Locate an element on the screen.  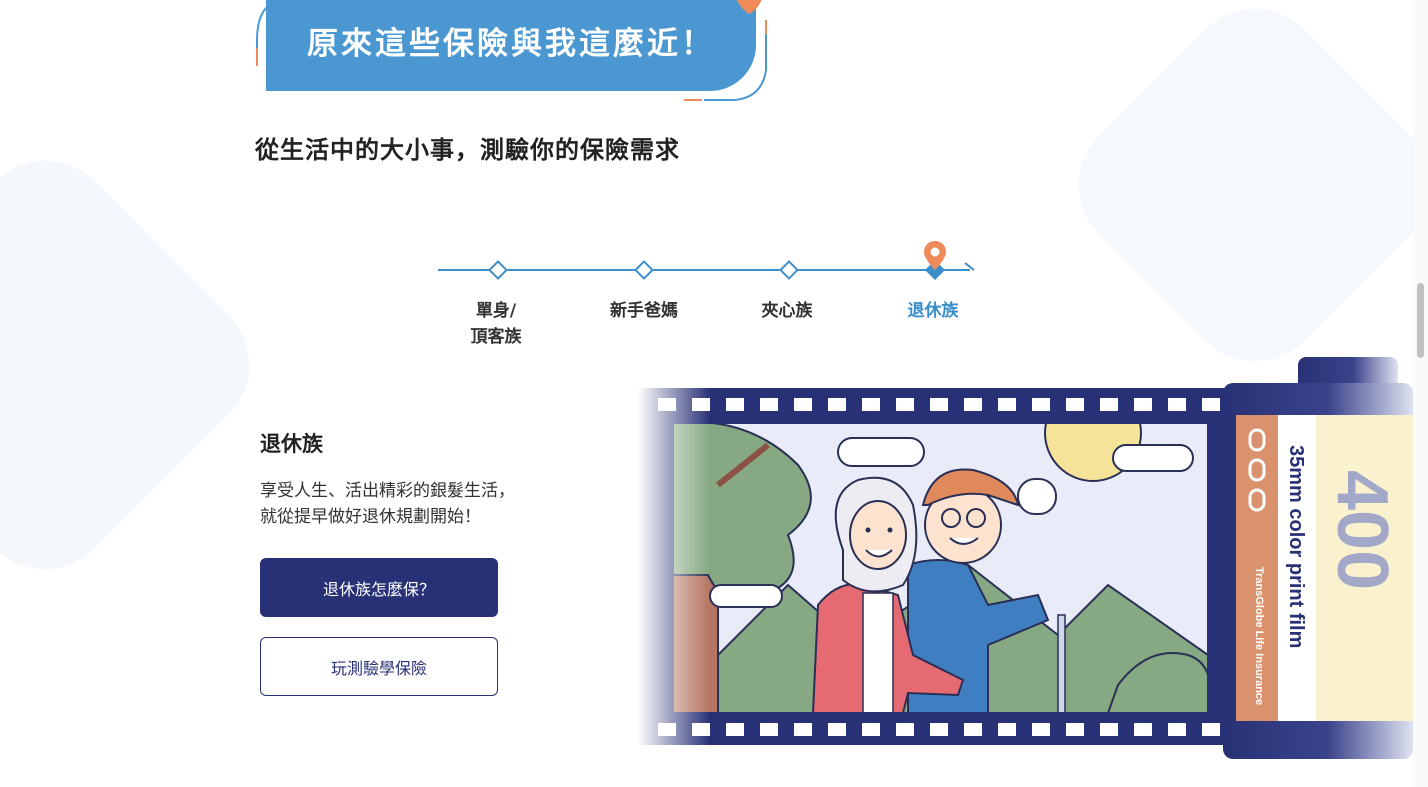
timeline-line is located at coordinates (704, 270).